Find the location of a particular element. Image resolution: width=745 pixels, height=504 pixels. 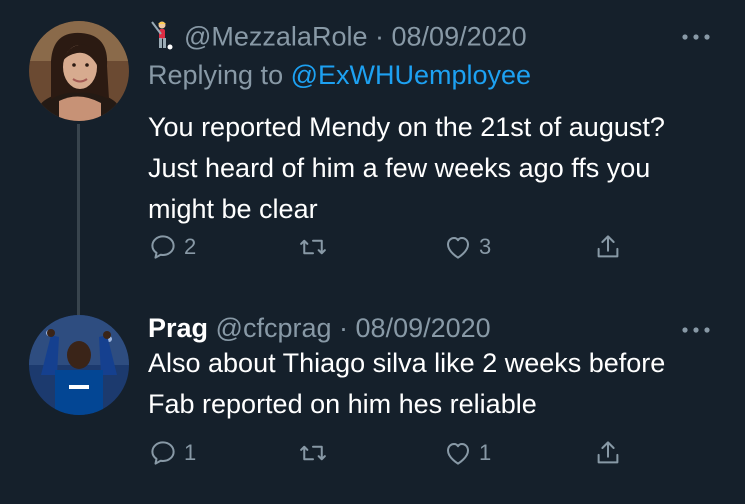

user-handle: @MezzalaRole is located at coordinates (275, 37).